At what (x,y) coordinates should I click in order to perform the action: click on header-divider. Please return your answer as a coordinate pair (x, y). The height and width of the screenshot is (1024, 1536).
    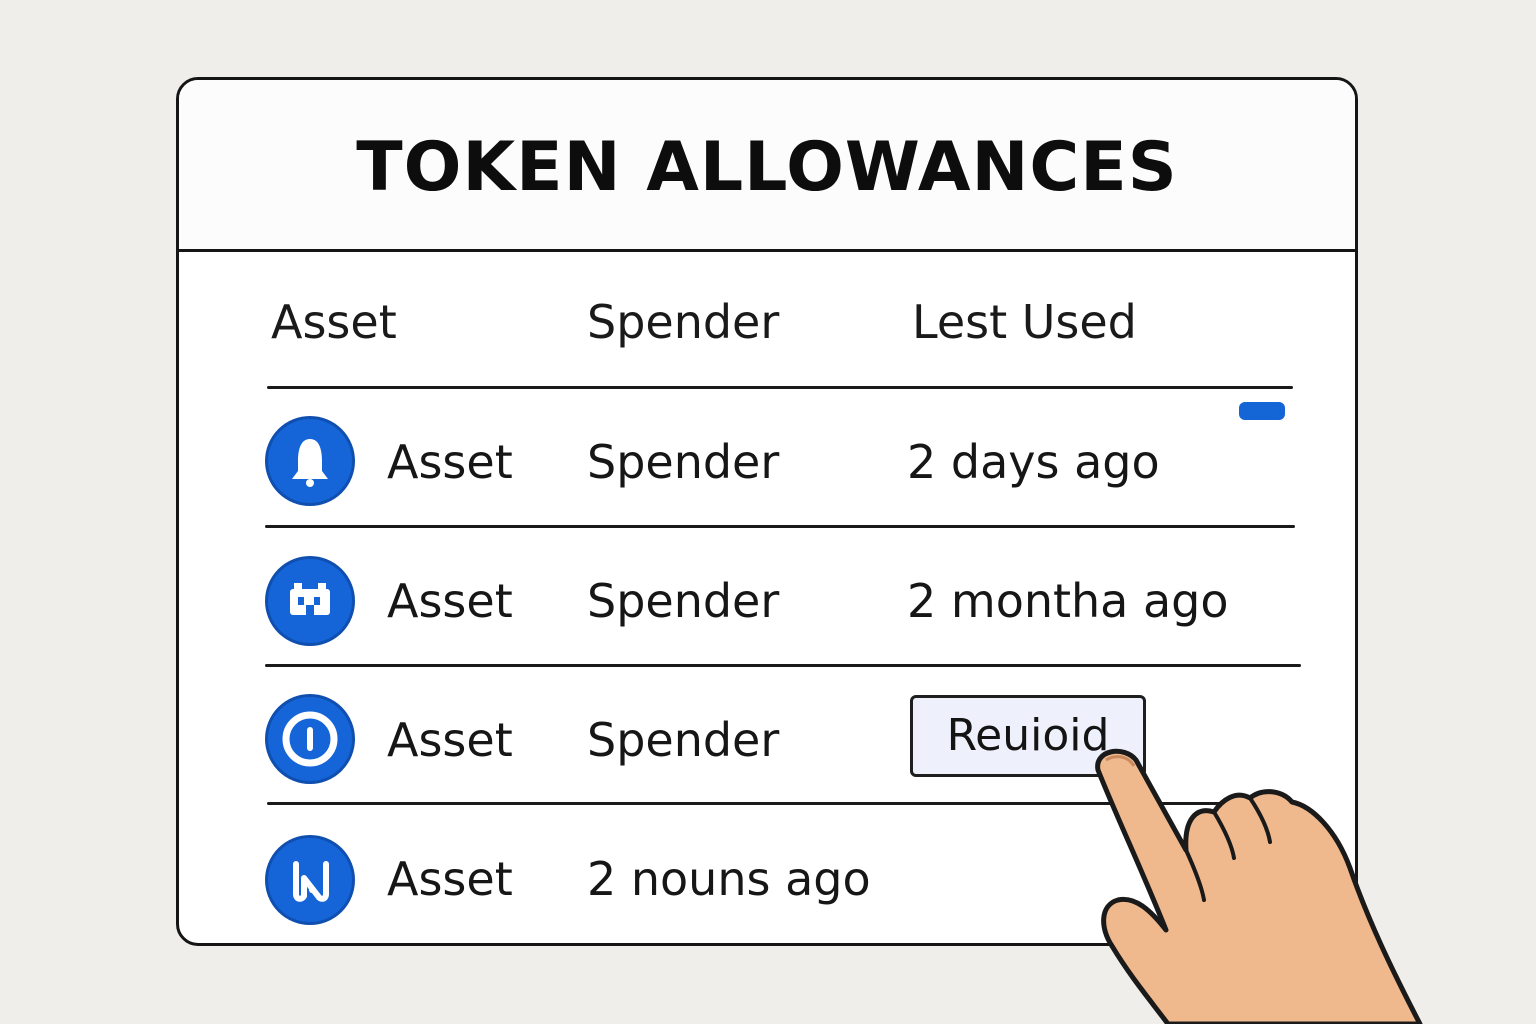
    Looking at the image, I should click on (780, 387).